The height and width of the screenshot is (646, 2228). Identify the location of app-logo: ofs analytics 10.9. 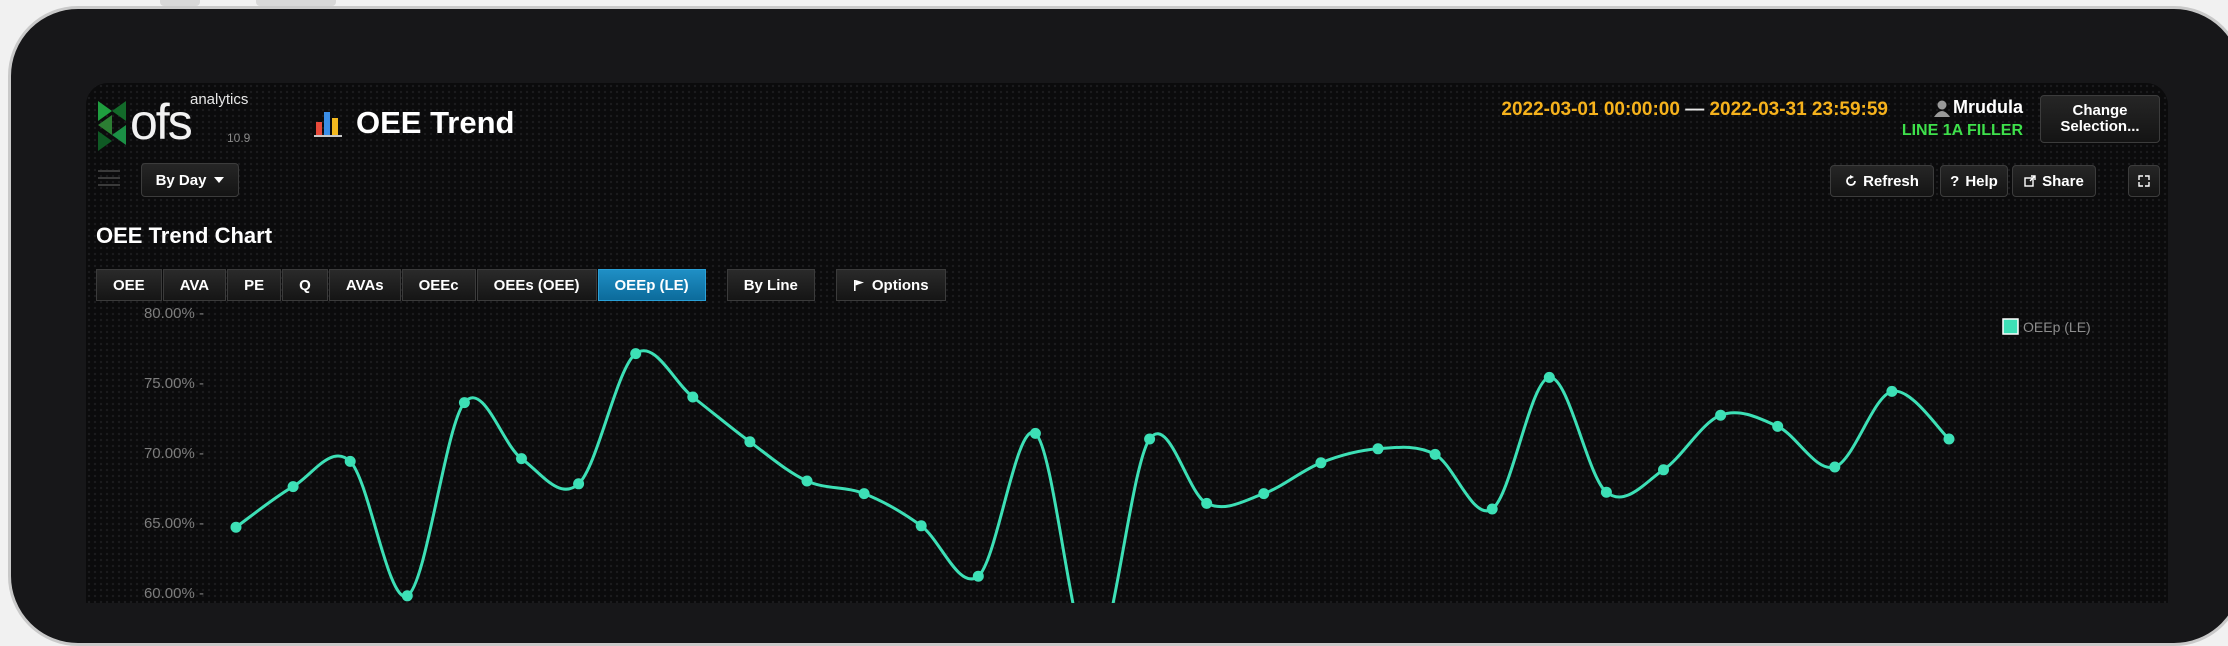
(179, 121).